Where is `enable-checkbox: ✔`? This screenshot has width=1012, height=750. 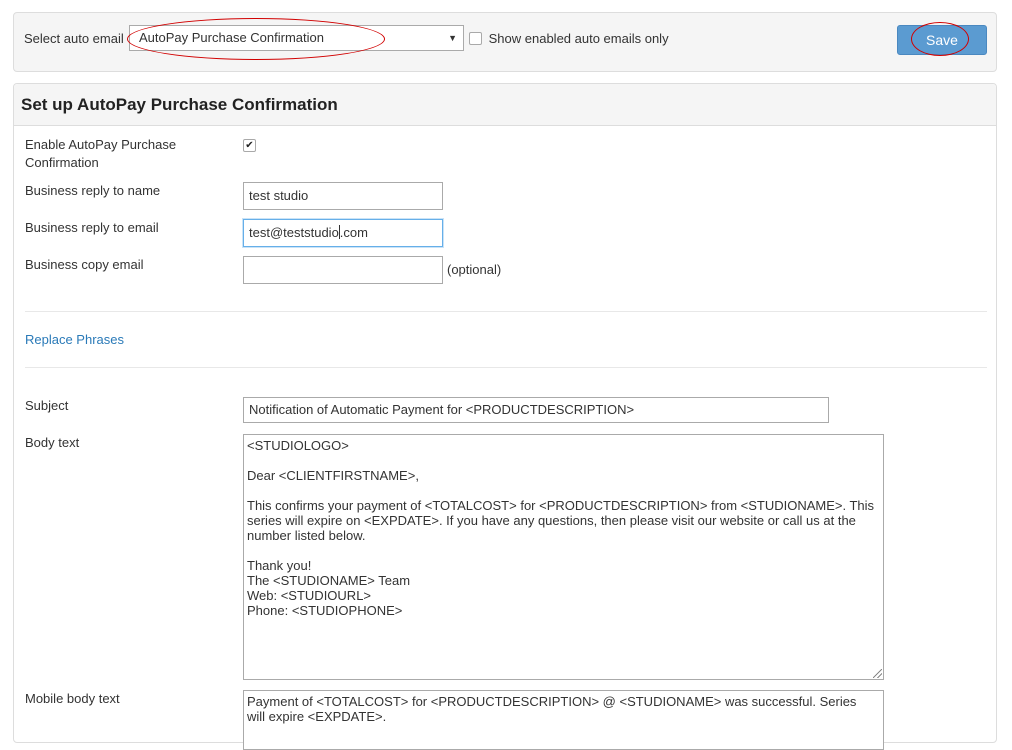
enable-checkbox: ✔ is located at coordinates (249, 145).